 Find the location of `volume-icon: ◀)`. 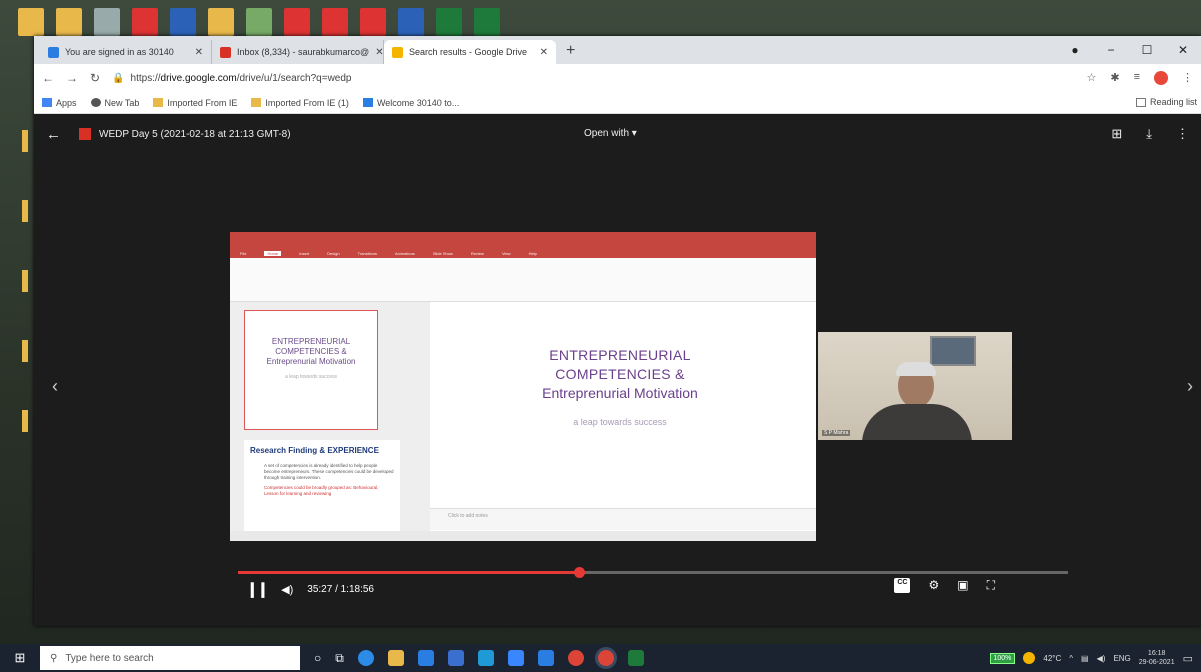

volume-icon: ◀) is located at coordinates (287, 589).